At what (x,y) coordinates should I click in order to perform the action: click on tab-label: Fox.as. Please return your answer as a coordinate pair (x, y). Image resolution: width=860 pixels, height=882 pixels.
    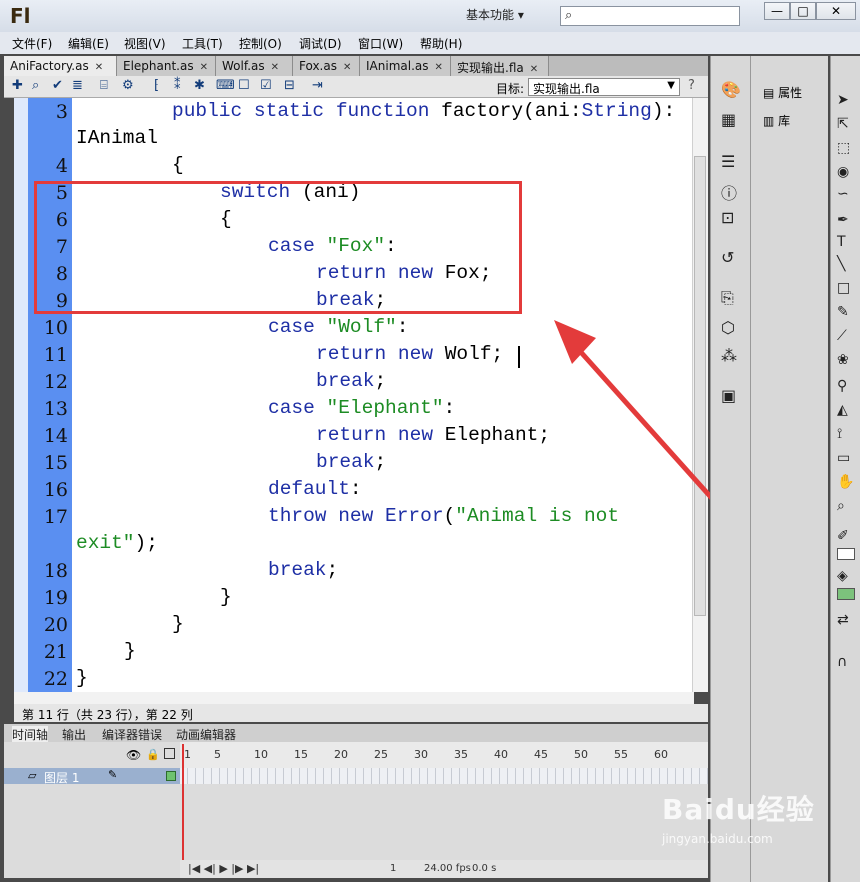
    Looking at the image, I should click on (318, 66).